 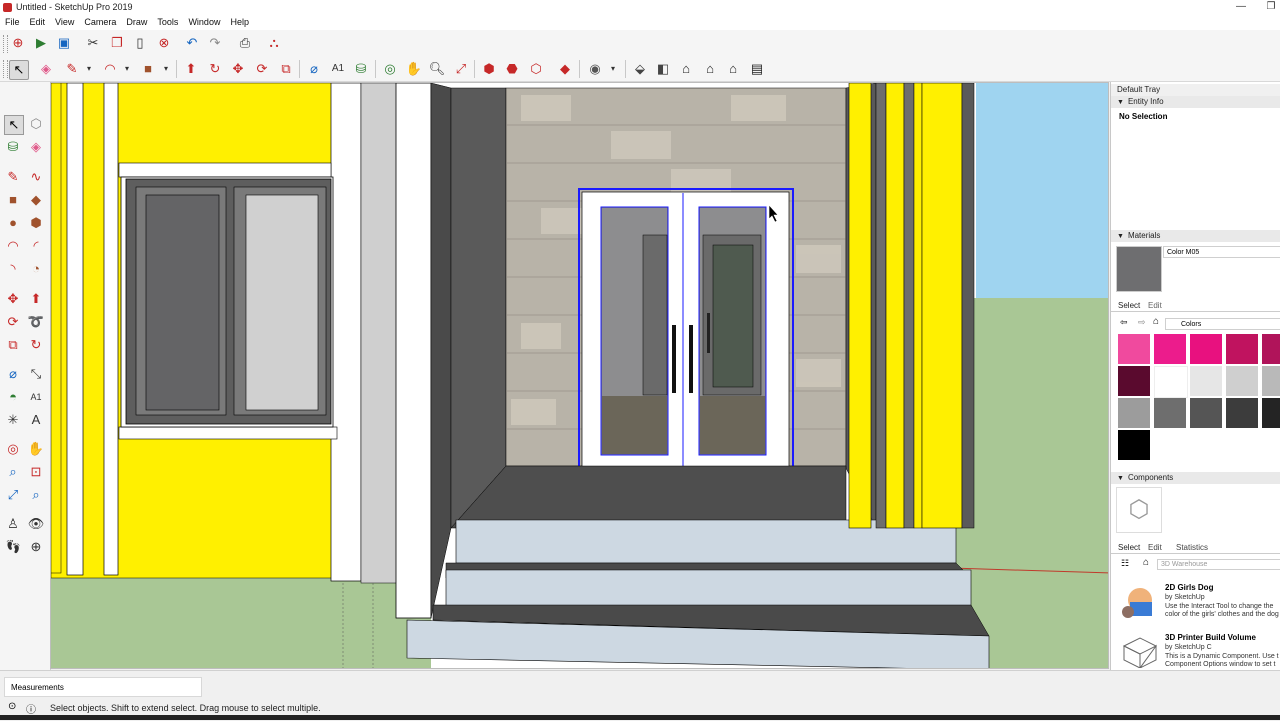 What do you see at coordinates (12, 706) in the screenshot?
I see `geo-location-icon: ⊙` at bounding box center [12, 706].